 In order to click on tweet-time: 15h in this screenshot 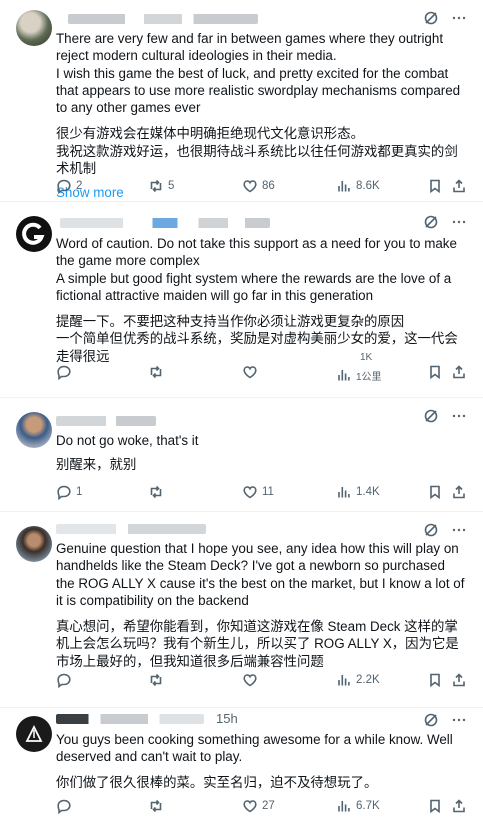, I will do `click(227, 718)`.